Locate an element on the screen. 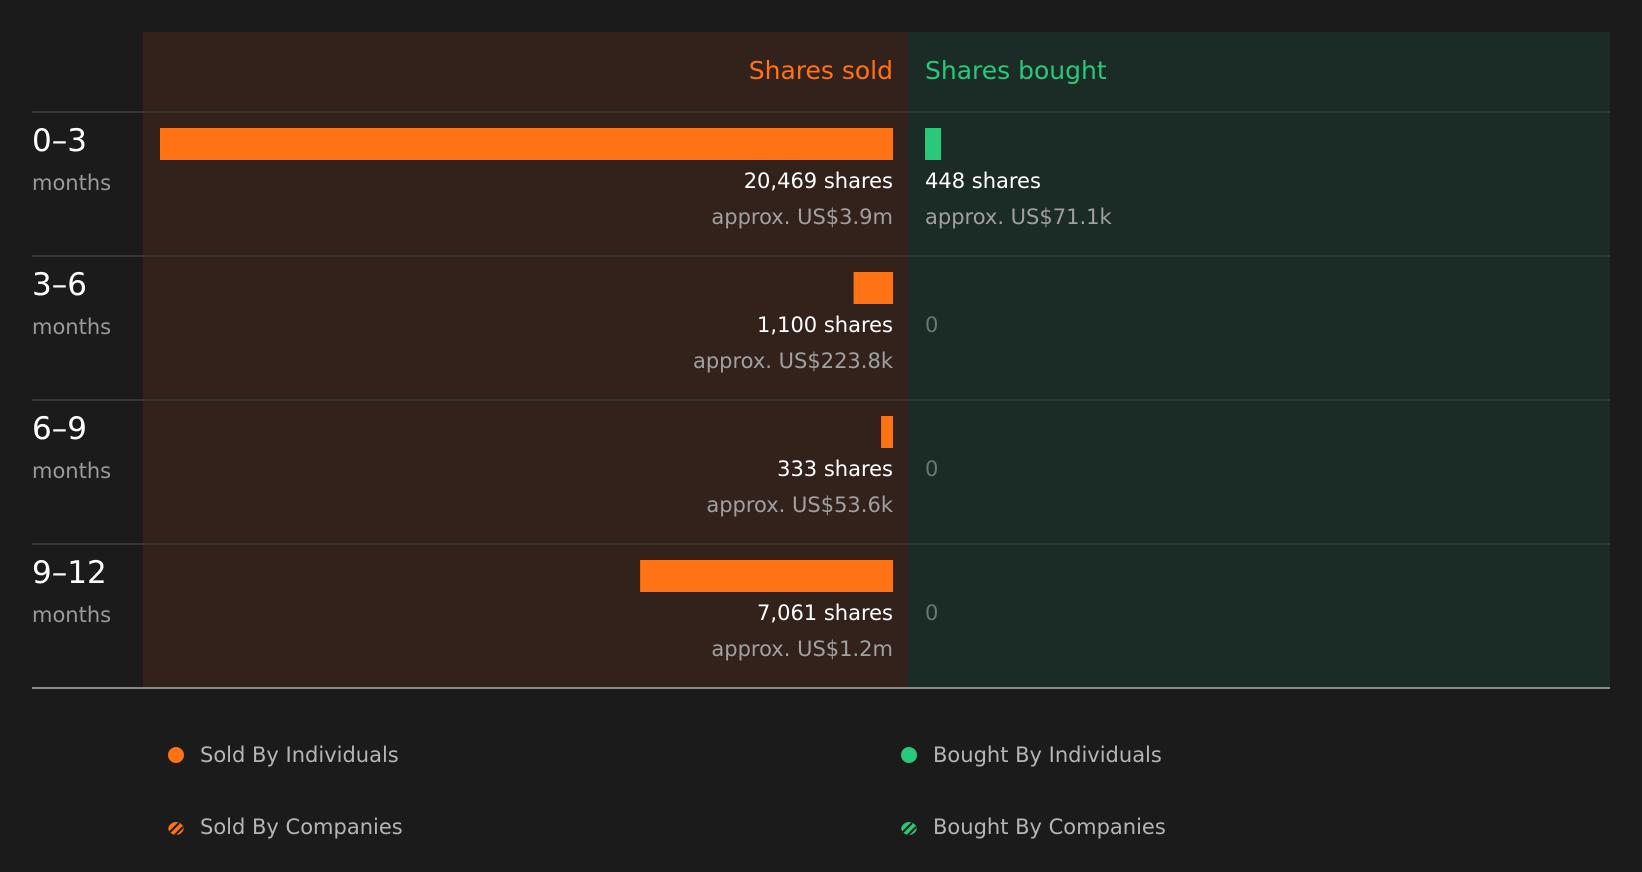 The width and height of the screenshot is (1642, 872). bought-bar is located at coordinates (933, 144).